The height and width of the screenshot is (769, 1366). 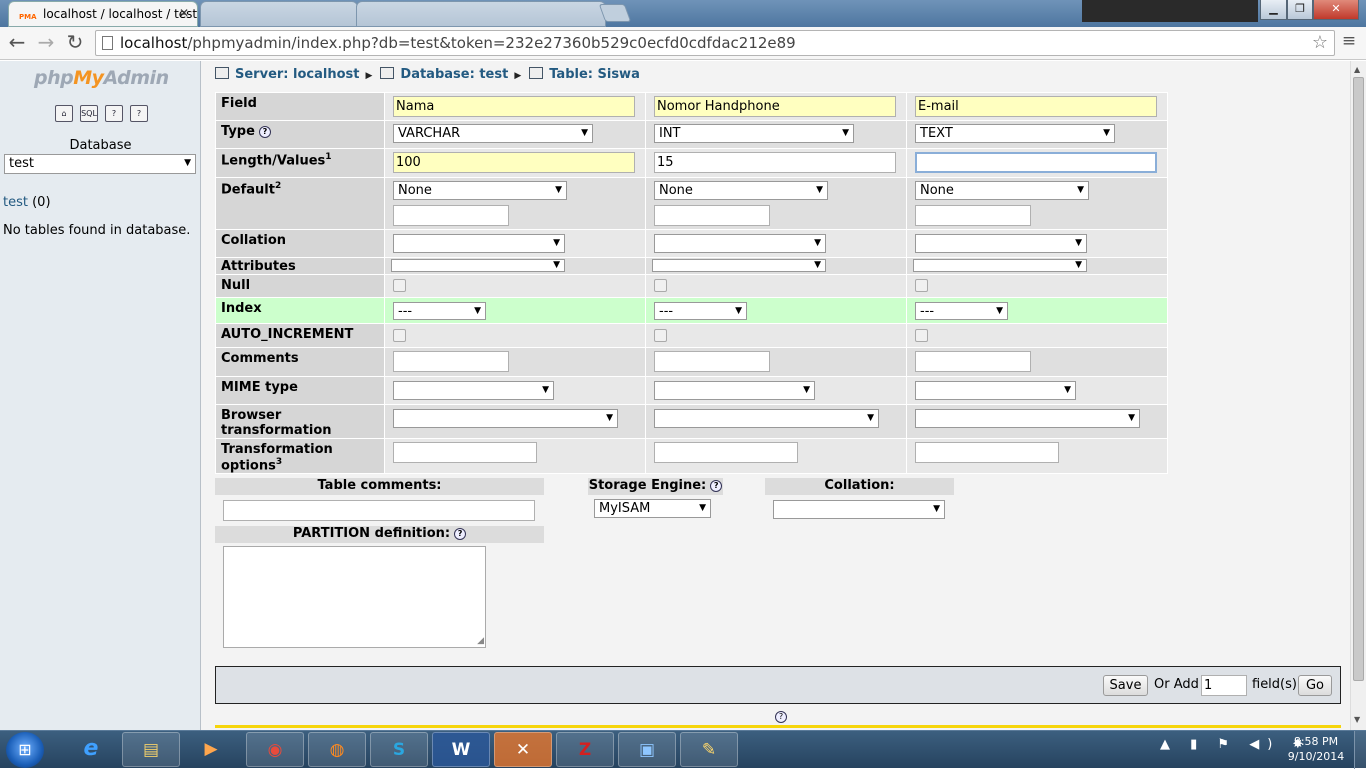 What do you see at coordinates (1015, 133) in the screenshot?
I see `type-select: TEXT ▼` at bounding box center [1015, 133].